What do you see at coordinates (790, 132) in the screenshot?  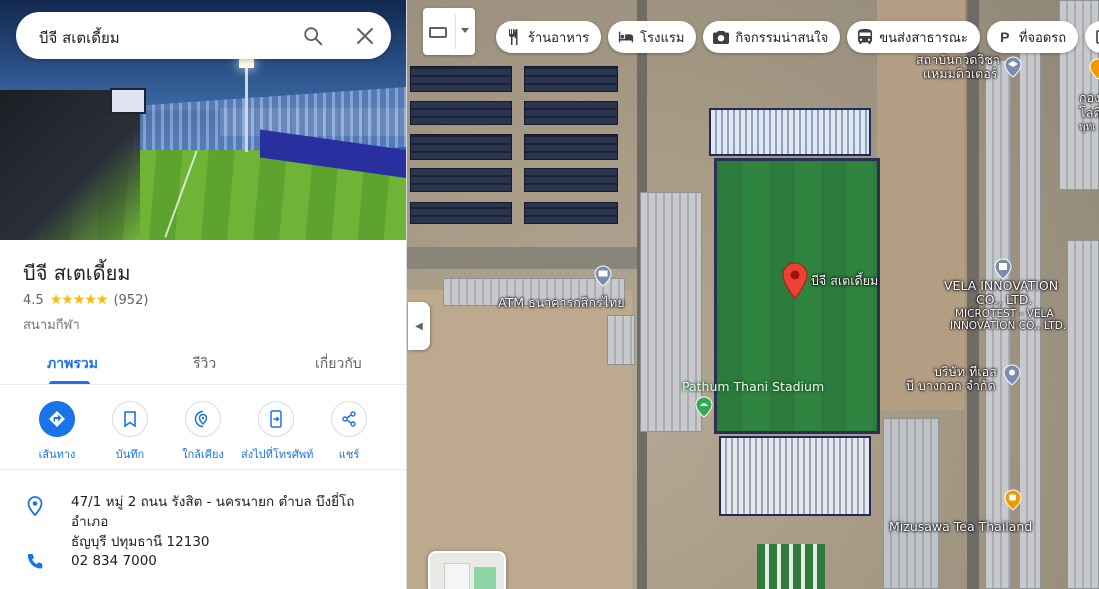 I see `stadium-north-stand` at bounding box center [790, 132].